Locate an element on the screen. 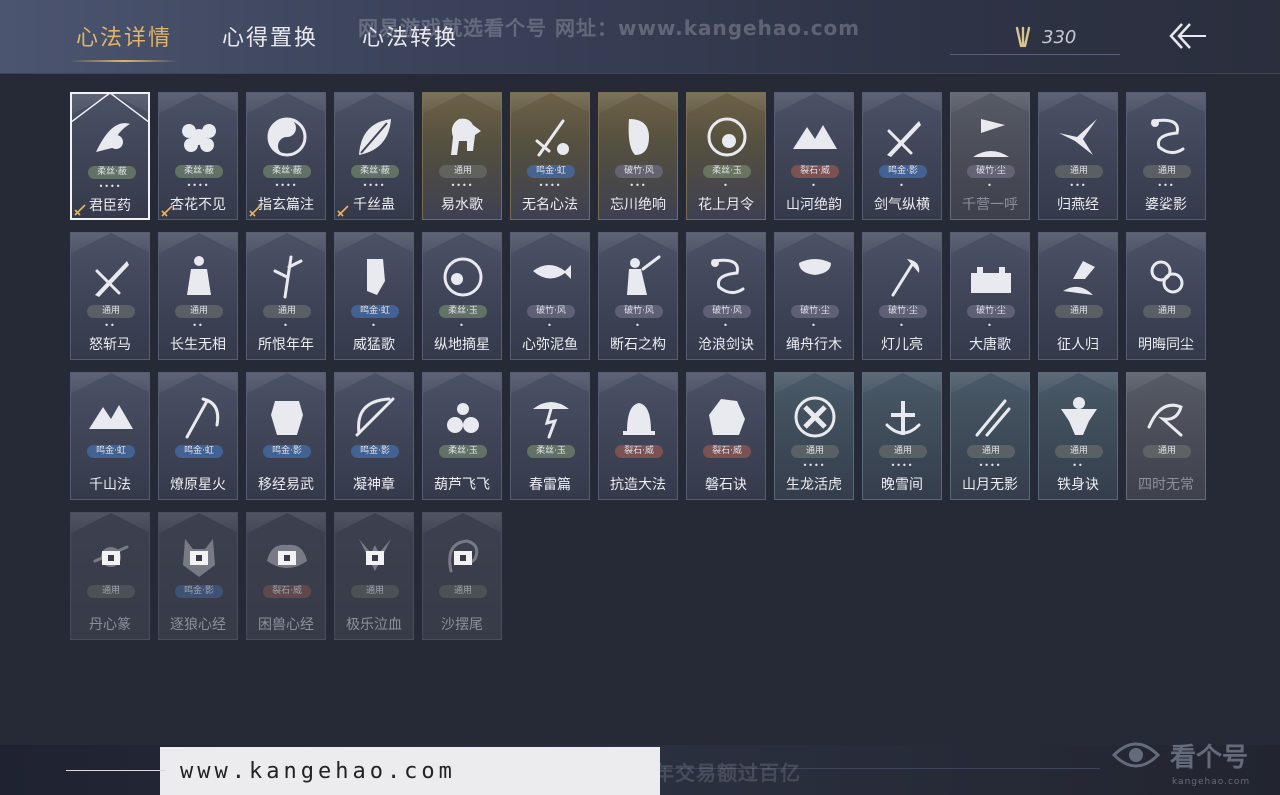 This screenshot has height=795, width=1280. xinfa-card: 鸣金·虹 燎原星火 is located at coordinates (198, 436).